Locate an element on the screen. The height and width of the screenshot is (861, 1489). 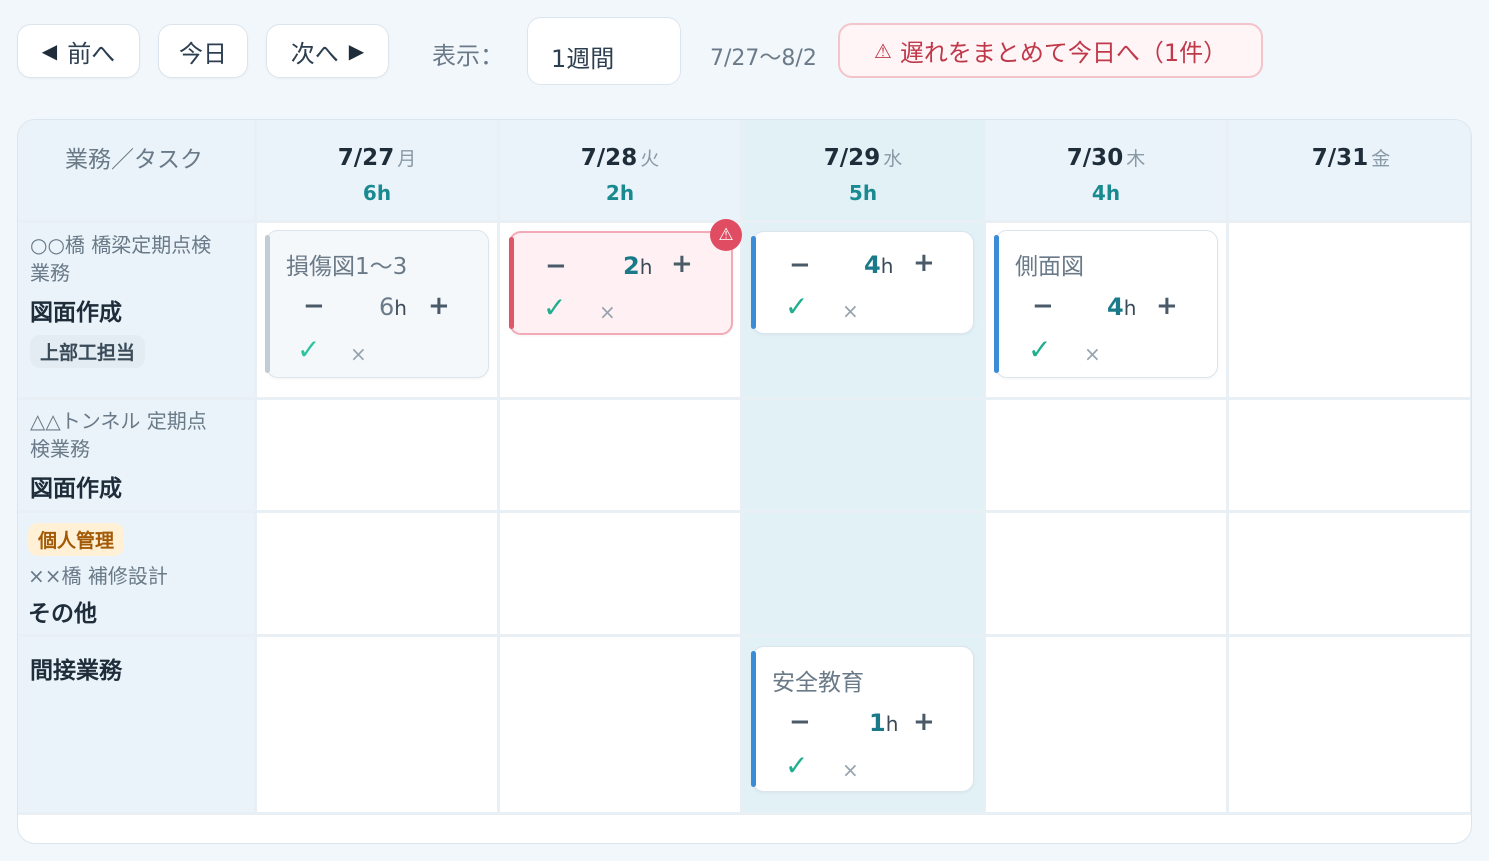
task-card-overdue: − 2h + ✓ × ⚠ is located at coordinates (625, 277).